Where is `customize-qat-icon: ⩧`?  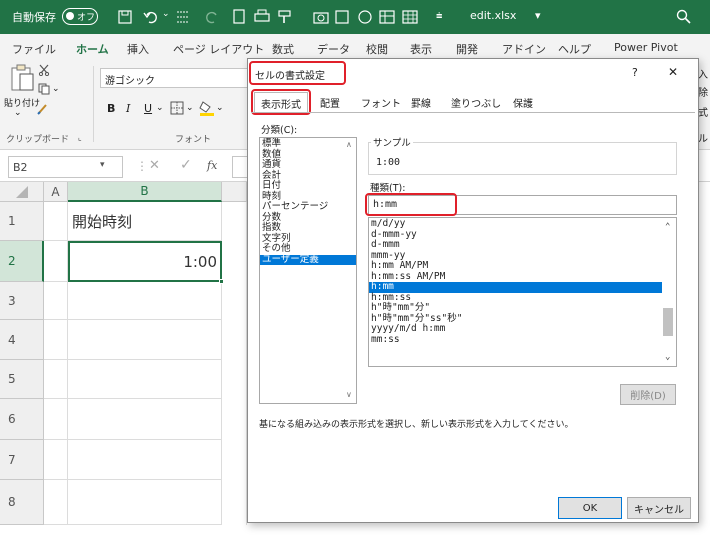 customize-qat-icon: ⩧ is located at coordinates (439, 16).